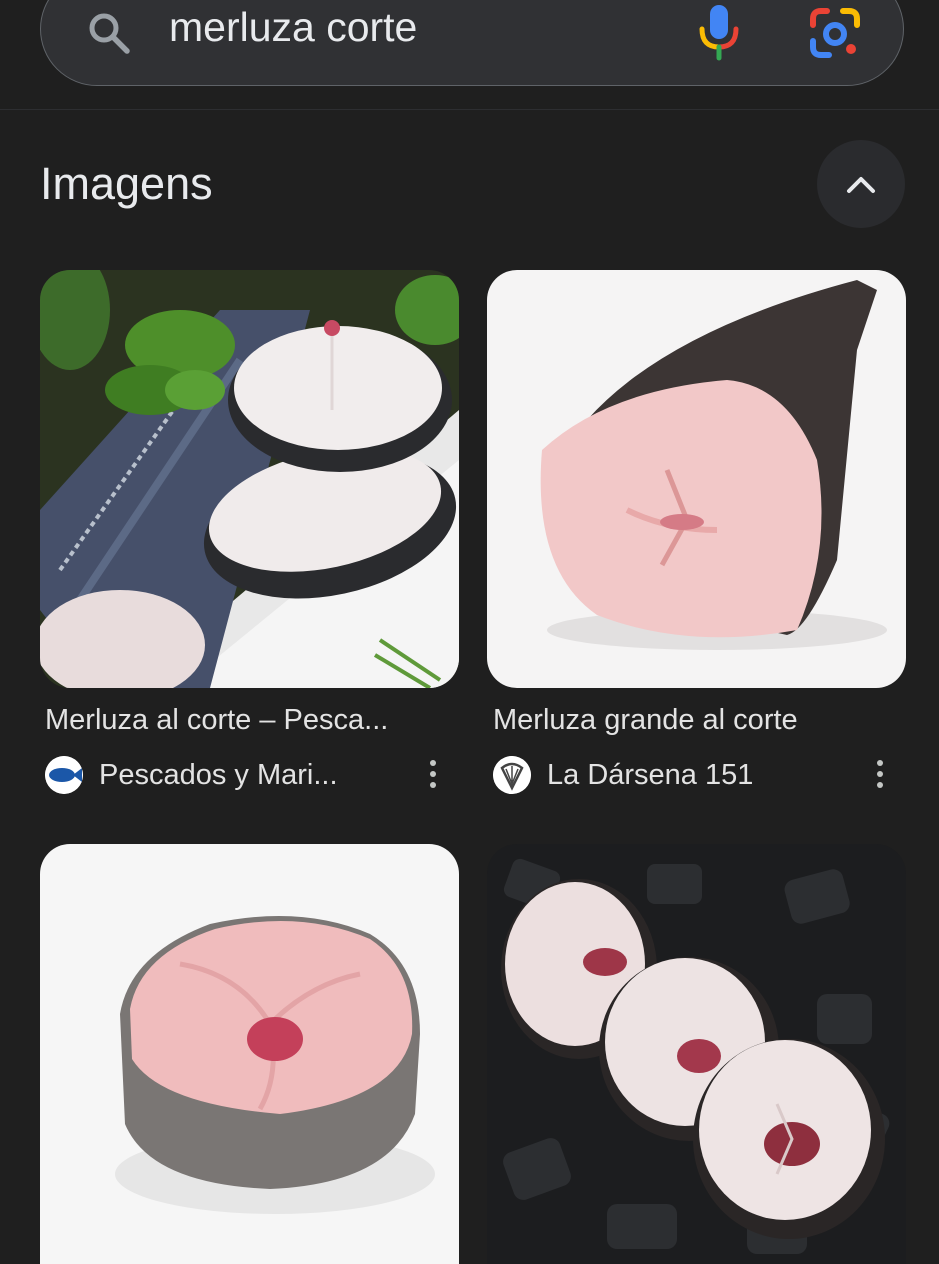 The width and height of the screenshot is (939, 1264). I want to click on chevron-up-icon, so click(861, 185).